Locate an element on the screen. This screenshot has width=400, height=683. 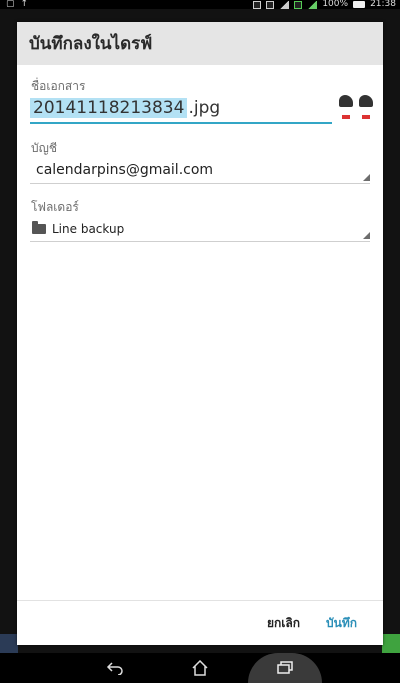
data-icon is located at coordinates (298, 4).